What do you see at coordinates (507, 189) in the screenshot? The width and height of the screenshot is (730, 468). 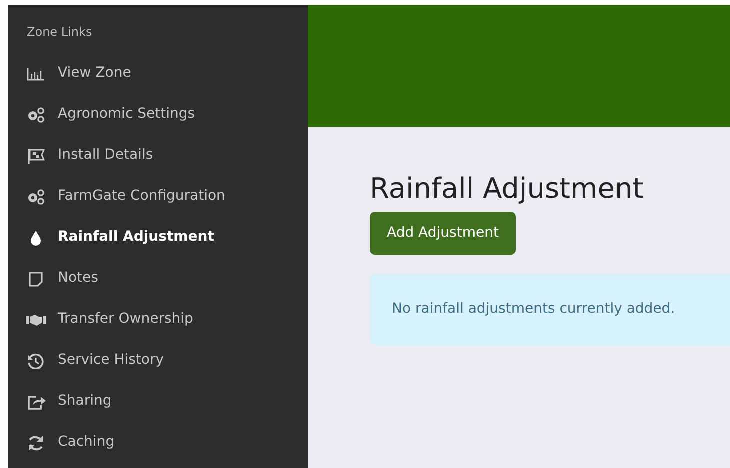 I see `page-title: Rainfall Adjustment` at bounding box center [507, 189].